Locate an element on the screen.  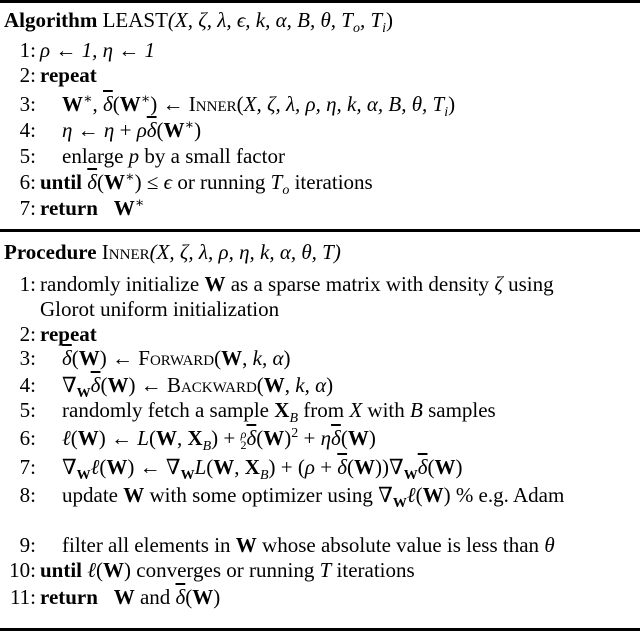
line-text: return W and δ(W) is located at coordinates (130, 597).